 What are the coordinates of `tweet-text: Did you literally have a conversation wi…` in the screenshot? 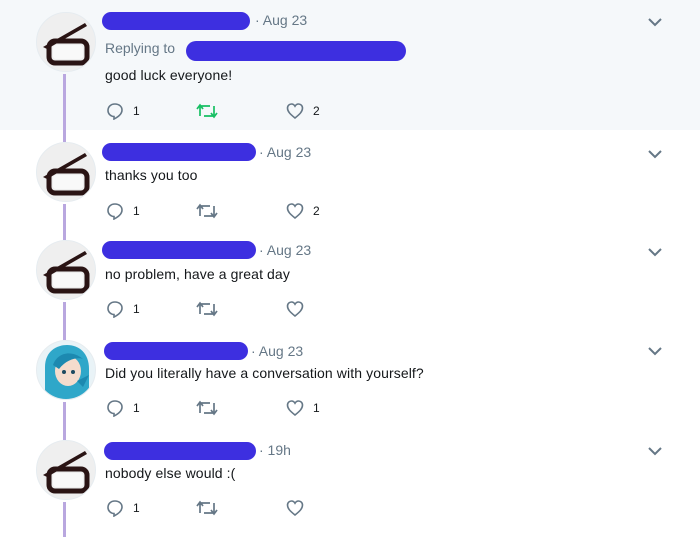 It's located at (264, 373).